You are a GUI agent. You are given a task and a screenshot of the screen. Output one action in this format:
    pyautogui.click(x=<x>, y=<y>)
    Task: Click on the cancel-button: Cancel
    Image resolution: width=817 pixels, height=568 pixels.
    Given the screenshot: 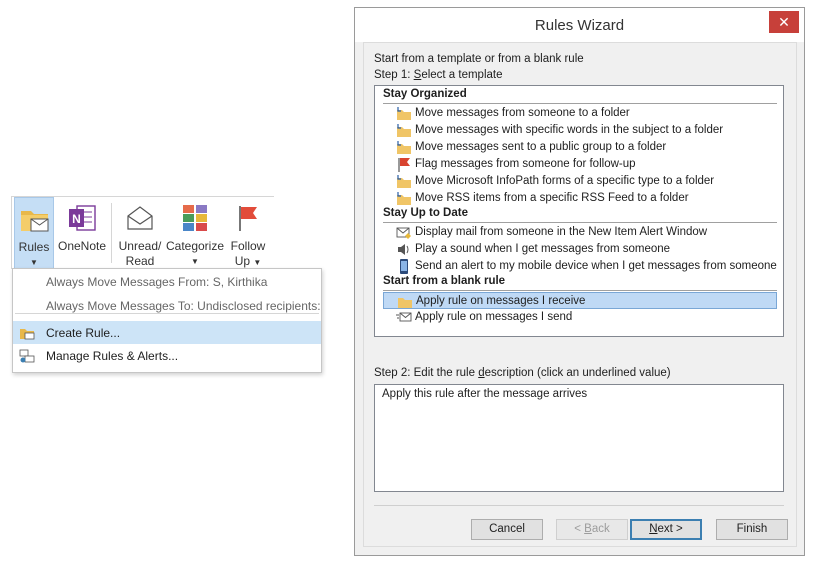 What is the action you would take?
    pyautogui.click(x=507, y=529)
    